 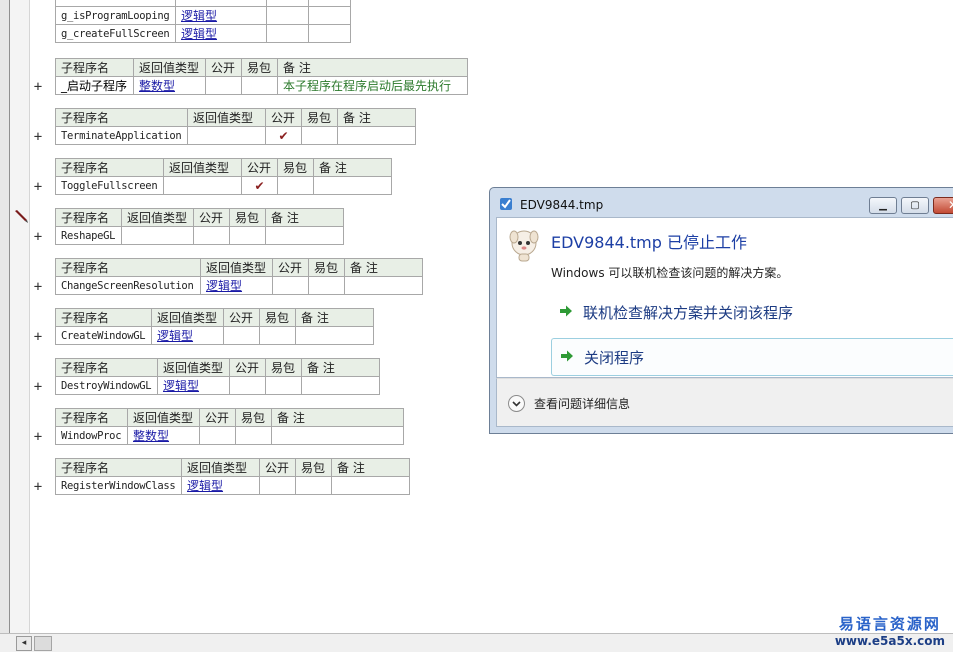 What do you see at coordinates (121, 135) in the screenshot?
I see `subroutine-name: TerminateApplication` at bounding box center [121, 135].